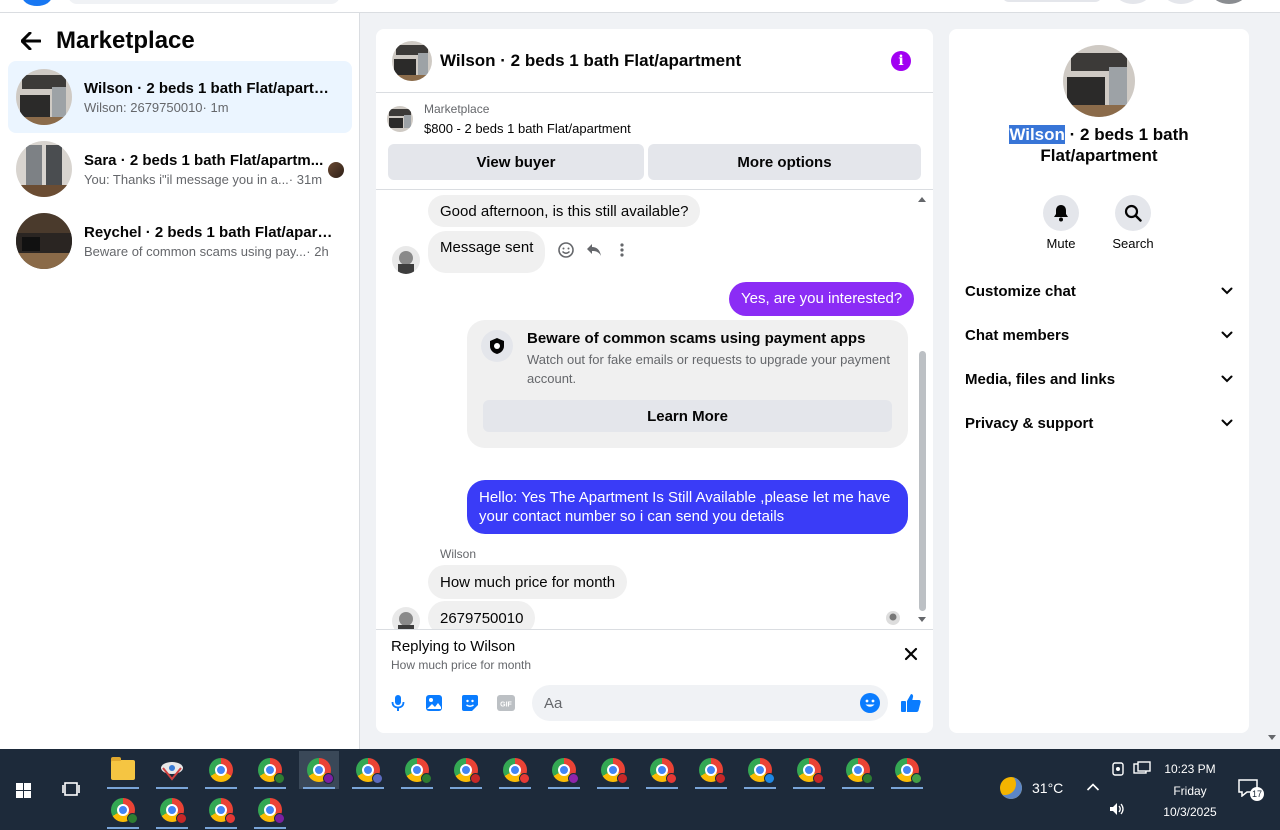 The width and height of the screenshot is (1280, 830). I want to click on facebook-logo, so click(37, 3).